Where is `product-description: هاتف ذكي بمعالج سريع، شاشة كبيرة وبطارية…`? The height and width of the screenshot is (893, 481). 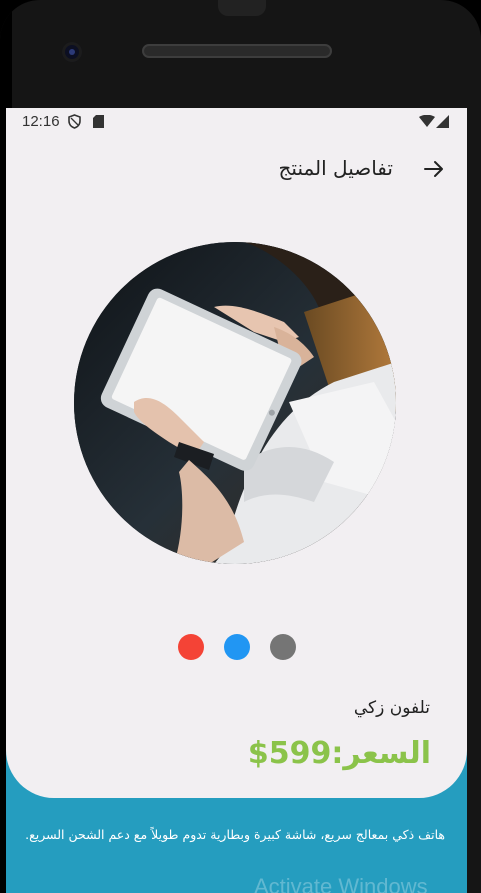
product-description: هاتف ذكي بمعالج سريع، شاشة كبيرة وبطارية… is located at coordinates (235, 834).